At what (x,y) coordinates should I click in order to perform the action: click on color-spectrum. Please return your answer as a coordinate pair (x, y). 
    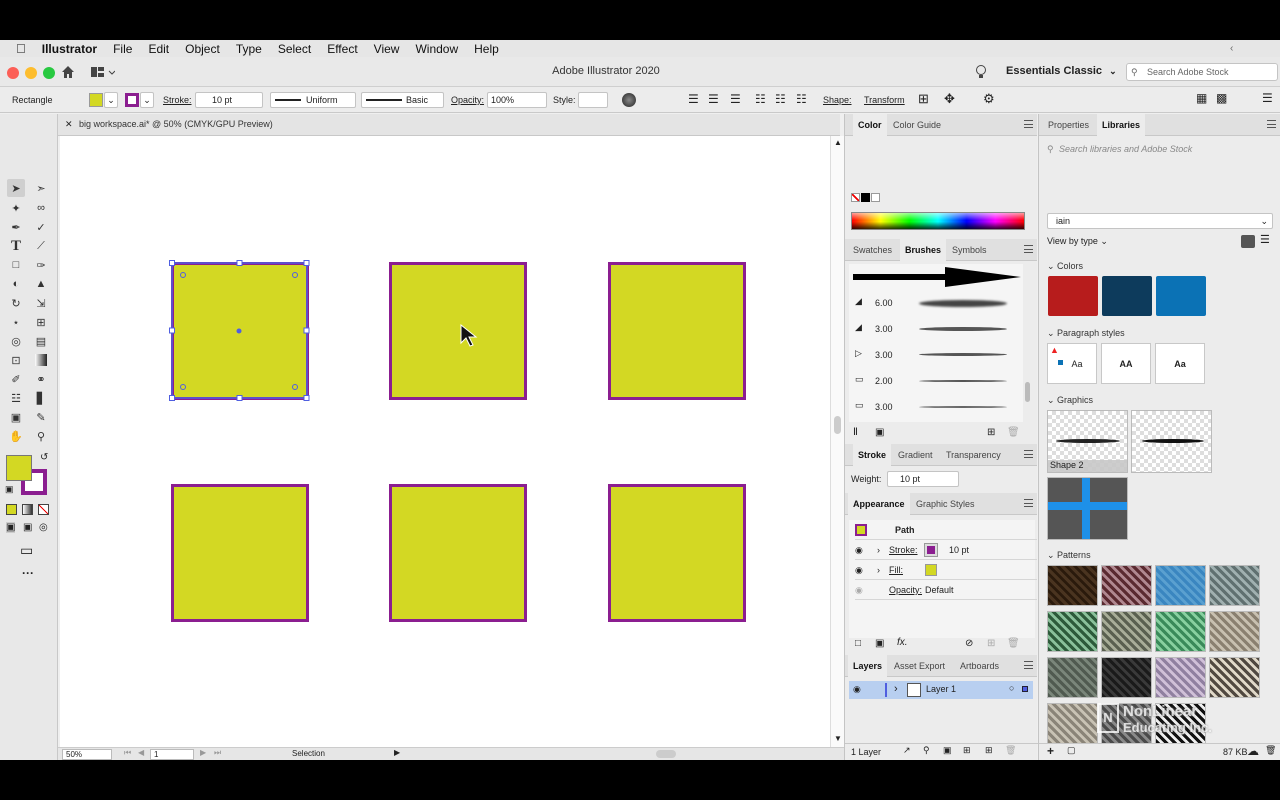
    Looking at the image, I should click on (938, 221).